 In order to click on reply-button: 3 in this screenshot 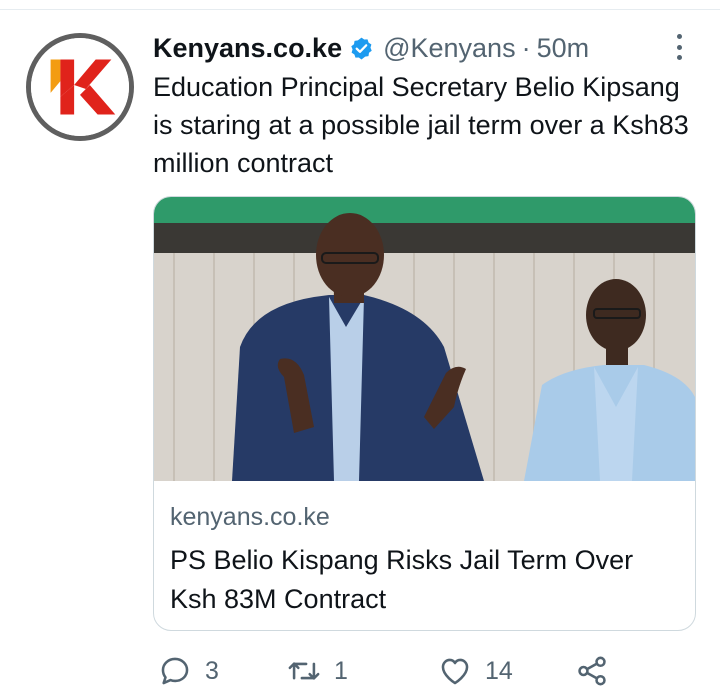, I will do `click(188, 671)`.